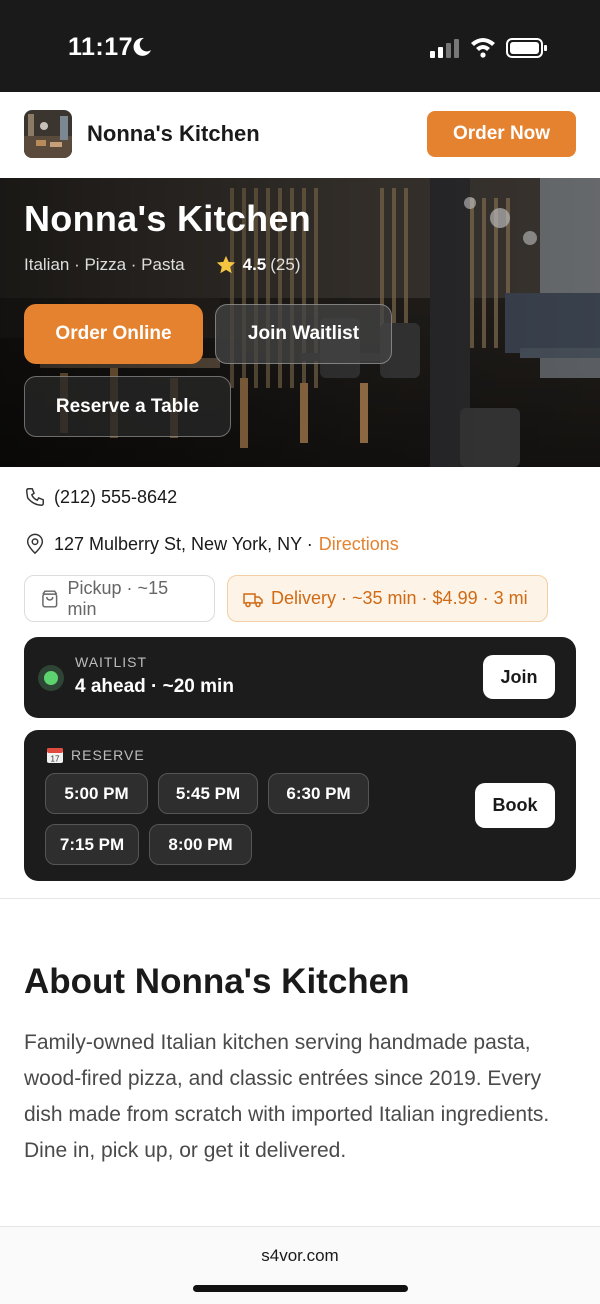  What do you see at coordinates (444, 48) in the screenshot?
I see `signal-icon` at bounding box center [444, 48].